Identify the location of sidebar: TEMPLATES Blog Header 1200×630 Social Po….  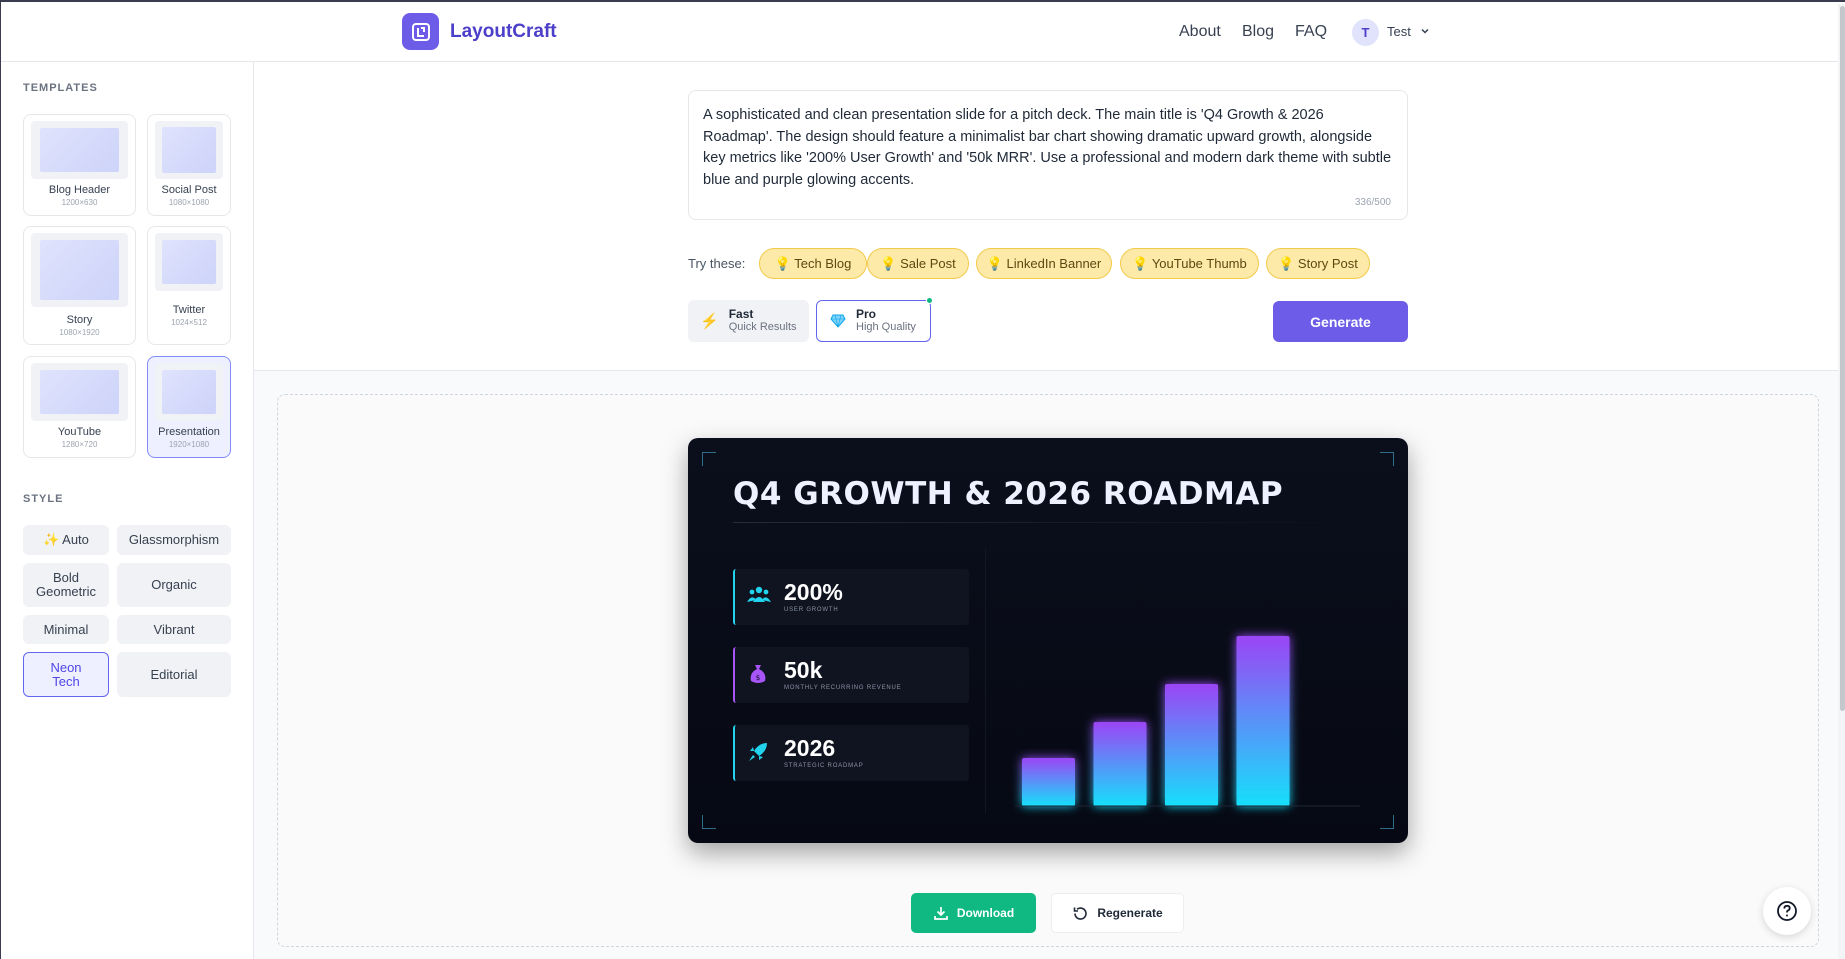
(127, 510).